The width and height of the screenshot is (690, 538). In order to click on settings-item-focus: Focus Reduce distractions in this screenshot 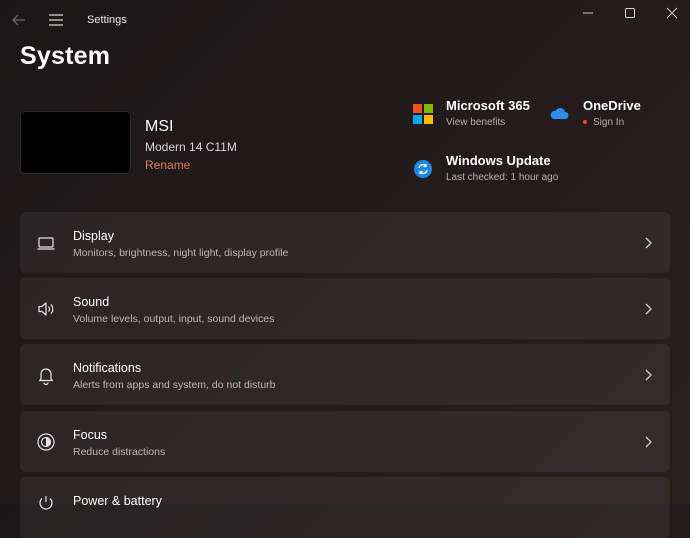, I will do `click(345, 441)`.